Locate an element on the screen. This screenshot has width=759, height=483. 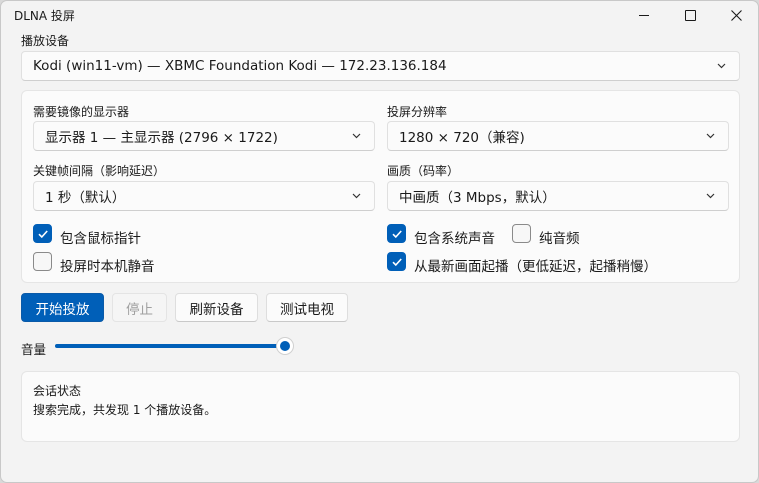
resolution-select: 1280 × 720（兼容) is located at coordinates (558, 136).